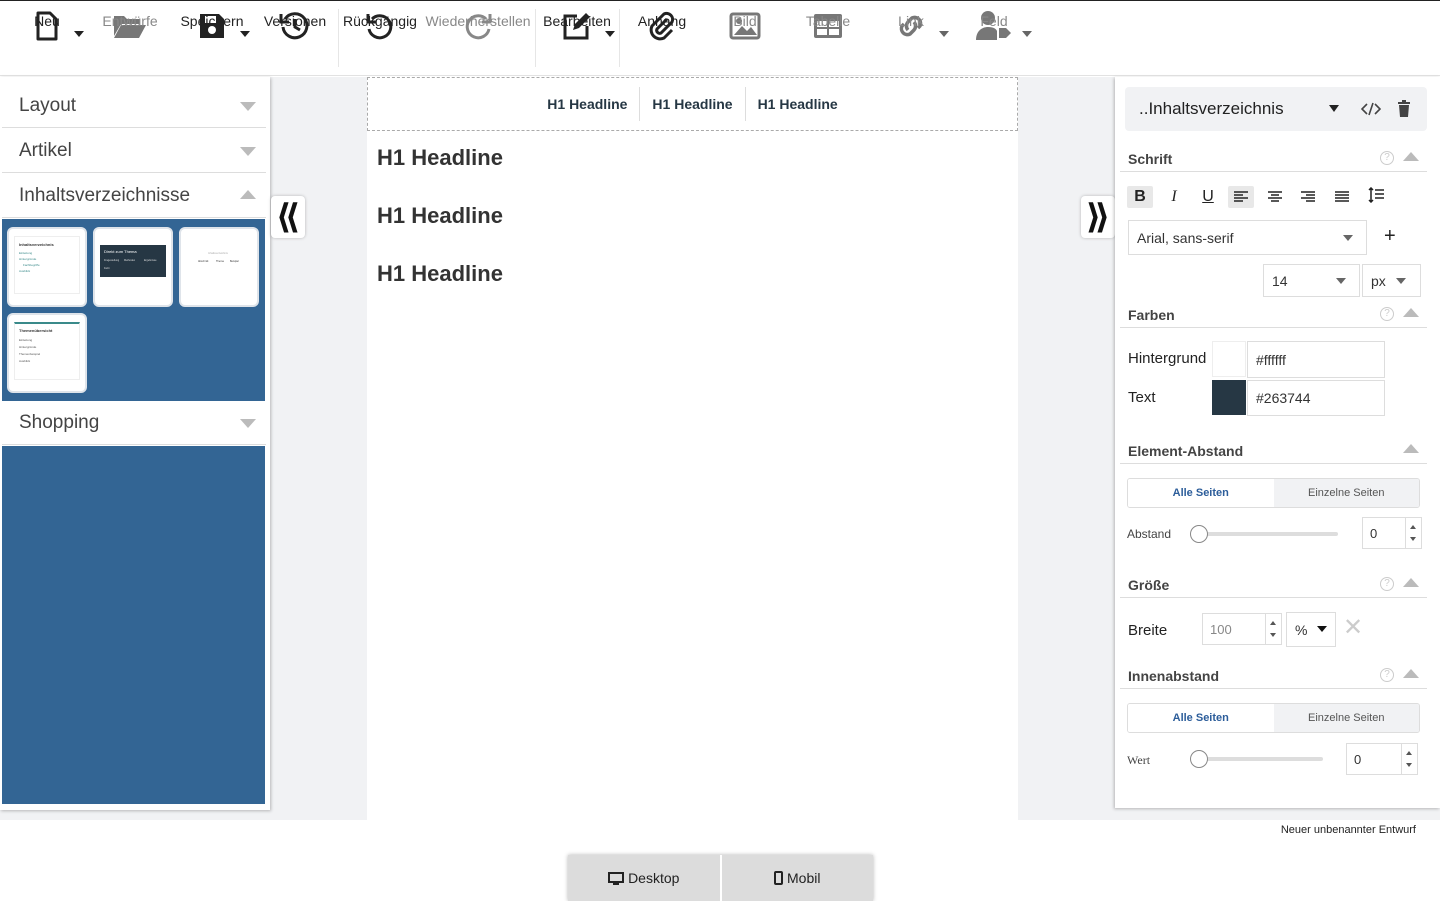 The height and width of the screenshot is (901, 1440). What do you see at coordinates (645, 878) in the screenshot?
I see `desktop-view-tab: Desktop` at bounding box center [645, 878].